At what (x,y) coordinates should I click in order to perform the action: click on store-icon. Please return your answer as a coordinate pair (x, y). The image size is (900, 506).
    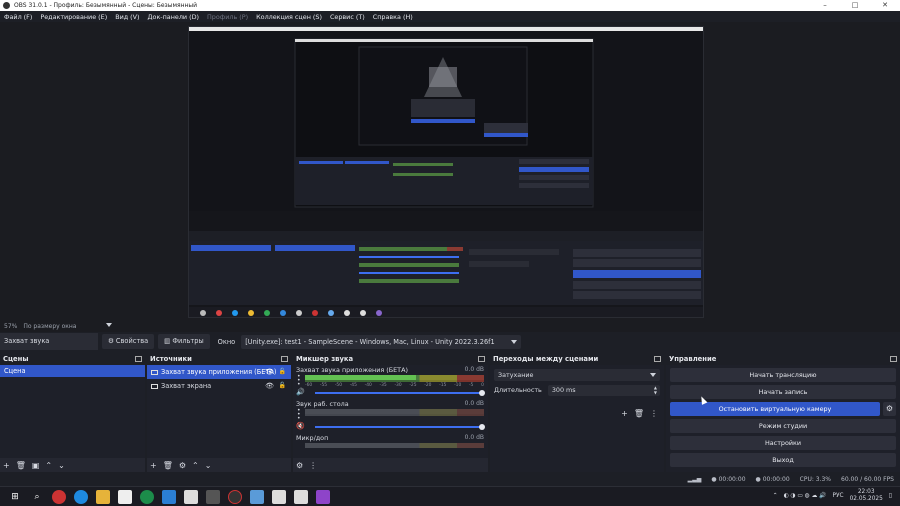
    Looking at the image, I should click on (125, 496).